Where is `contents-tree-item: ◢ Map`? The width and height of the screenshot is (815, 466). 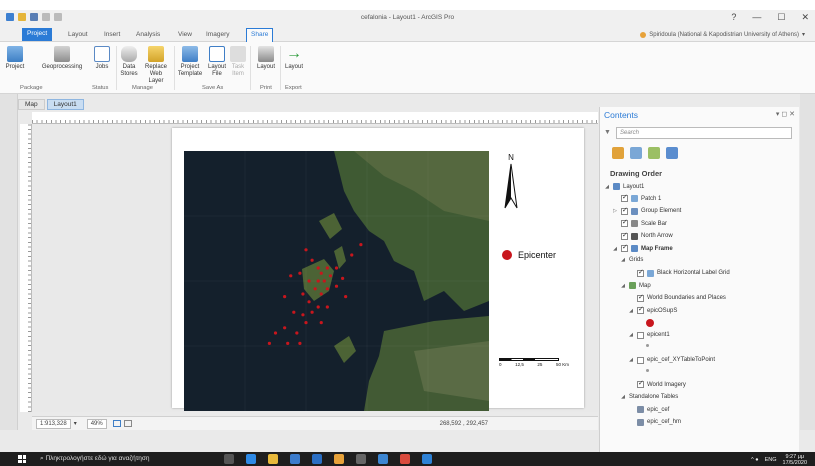
contents-tree-item: ◢ Map is located at coordinates (635, 286).